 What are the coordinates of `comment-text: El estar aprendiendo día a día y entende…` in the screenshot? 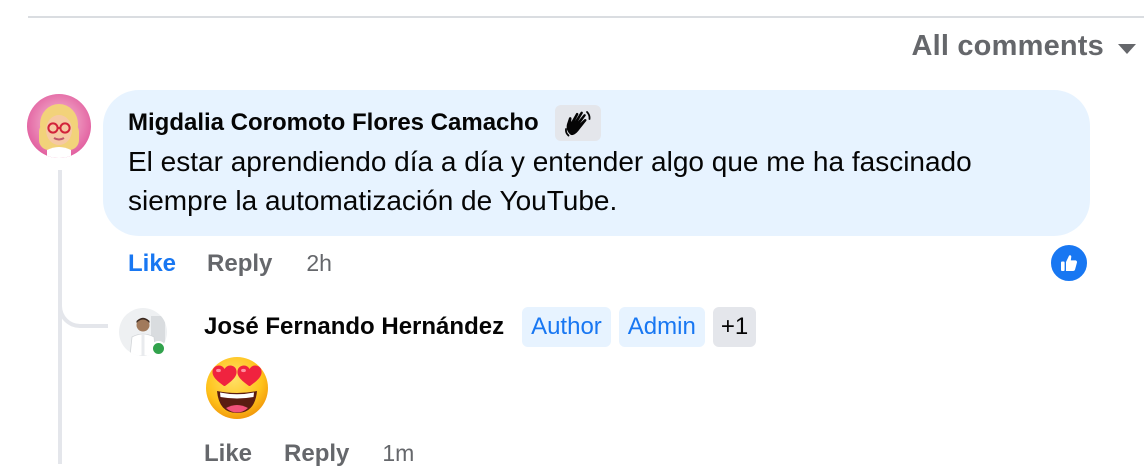 It's located at (597, 181).